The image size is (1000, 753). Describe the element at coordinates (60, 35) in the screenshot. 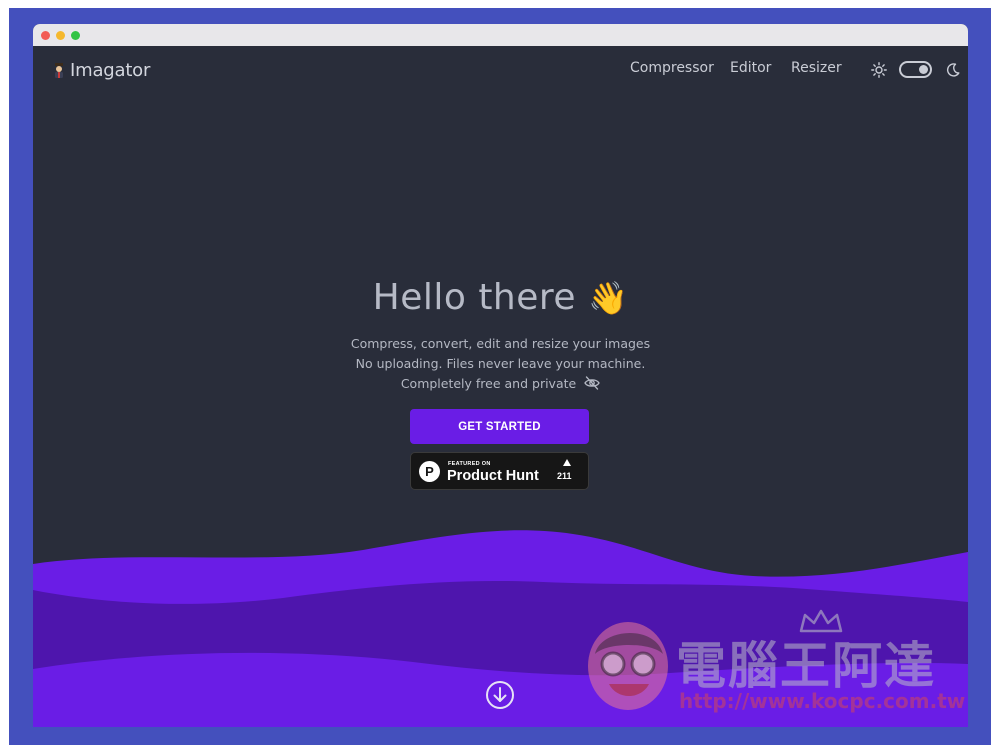

I see `minimize-window-button` at that location.